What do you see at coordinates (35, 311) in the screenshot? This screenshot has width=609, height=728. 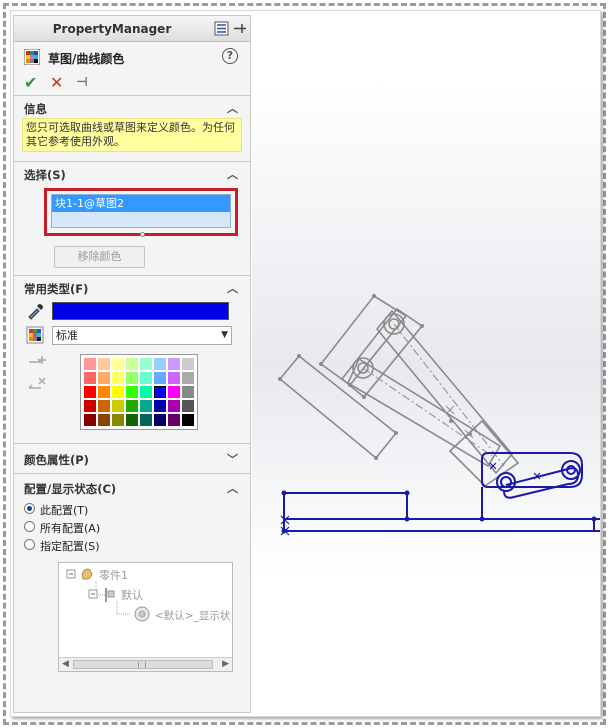 I see `eyedropper-icon` at bounding box center [35, 311].